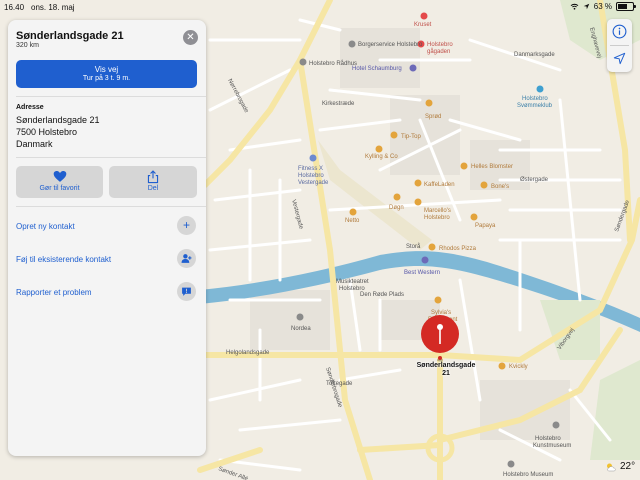 The height and width of the screenshot is (480, 640). I want to click on svg-text: Holstebro Museum, so click(528, 475).